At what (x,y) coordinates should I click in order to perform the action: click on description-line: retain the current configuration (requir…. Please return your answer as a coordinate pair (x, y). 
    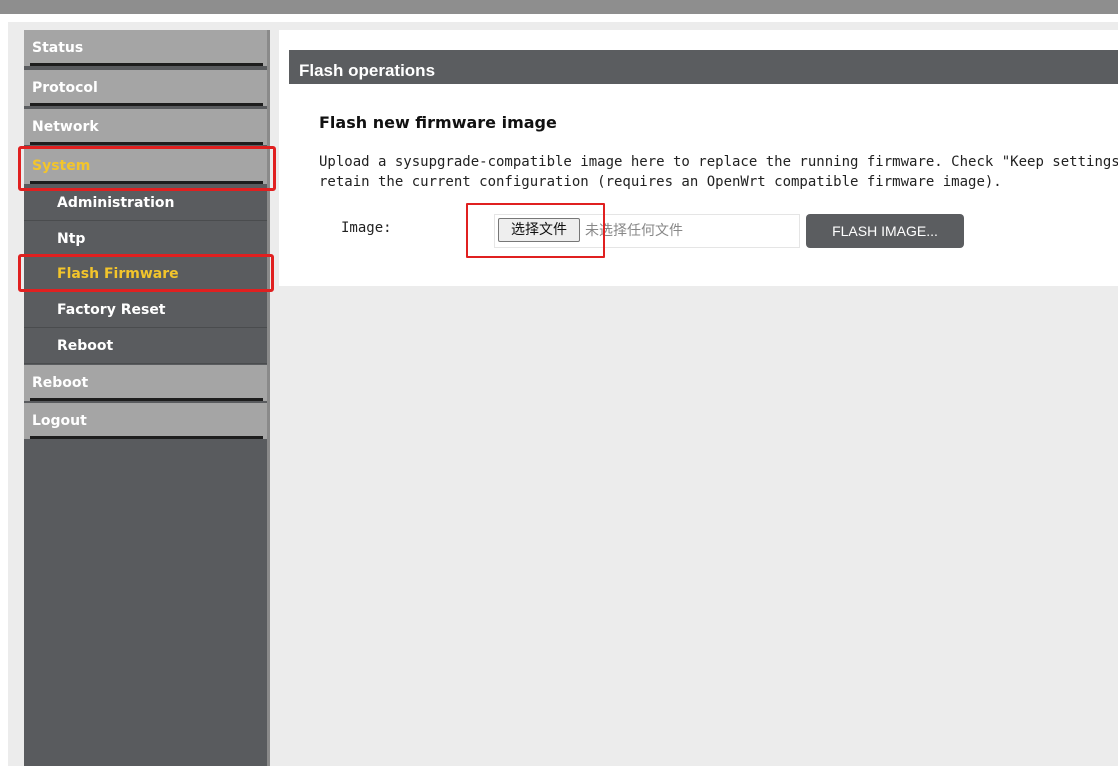
    Looking at the image, I should click on (660, 182).